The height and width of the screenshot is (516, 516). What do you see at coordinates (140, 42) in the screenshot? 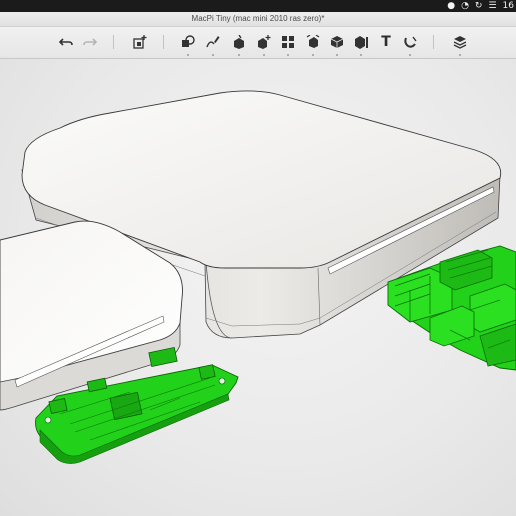
I see `add-box-icon` at bounding box center [140, 42].